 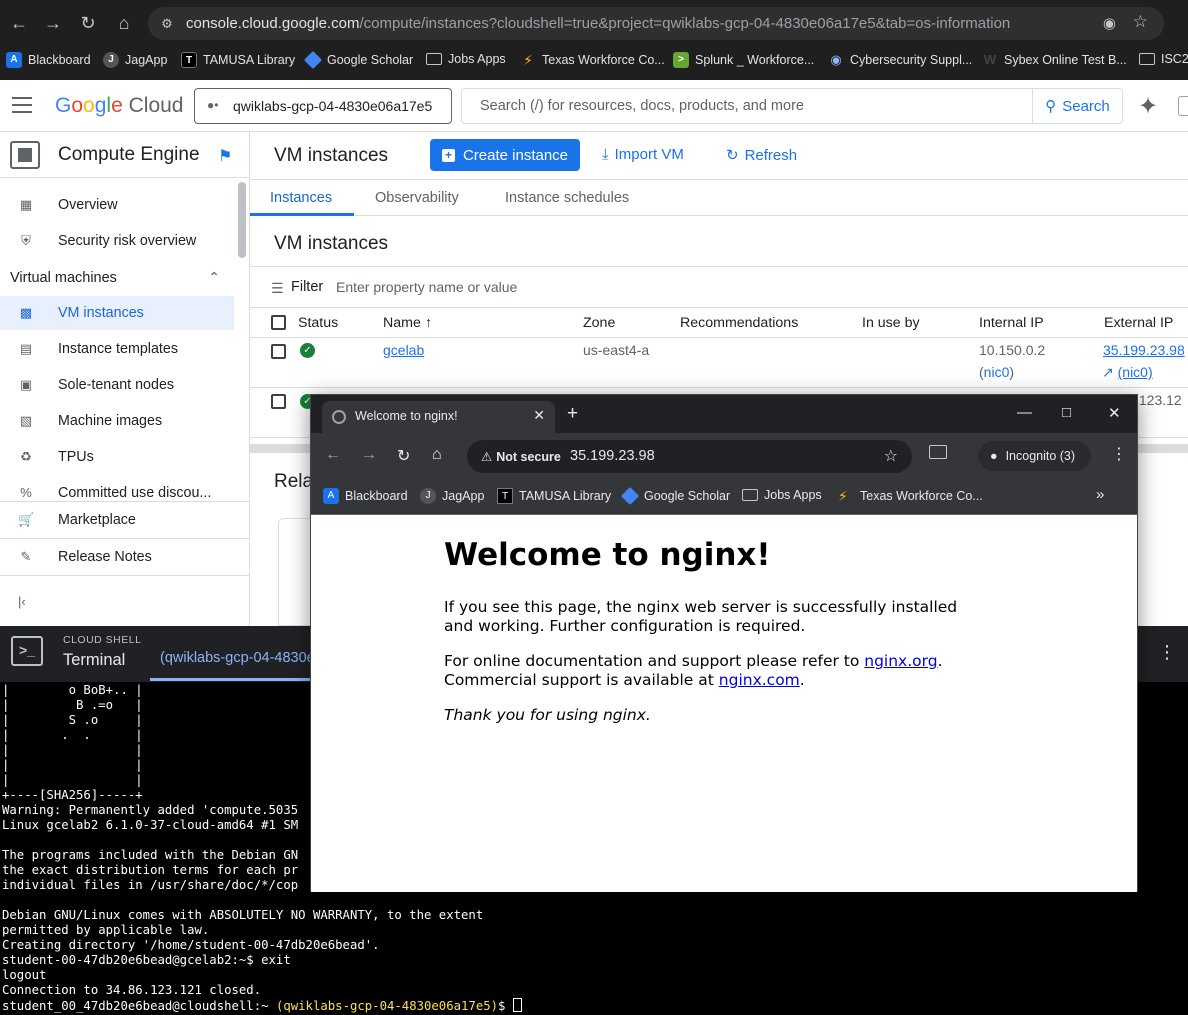 What do you see at coordinates (539, 415) in the screenshot?
I see `close-tab-icon: ✕` at bounding box center [539, 415].